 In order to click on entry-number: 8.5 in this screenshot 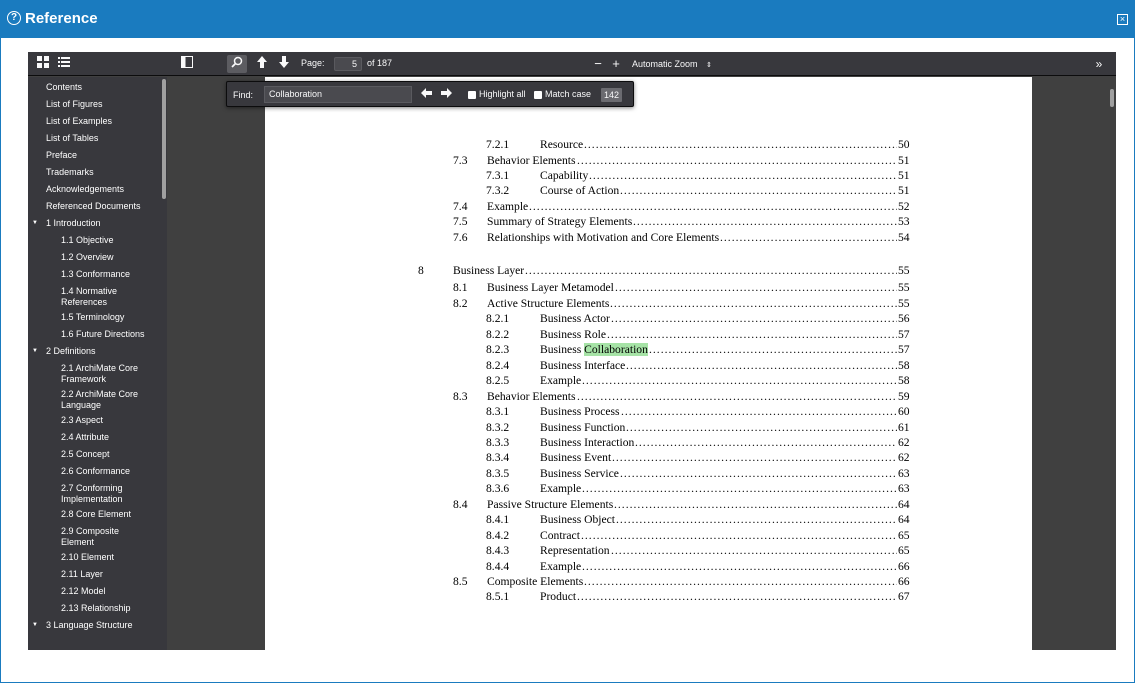, I will do `click(460, 581)`.